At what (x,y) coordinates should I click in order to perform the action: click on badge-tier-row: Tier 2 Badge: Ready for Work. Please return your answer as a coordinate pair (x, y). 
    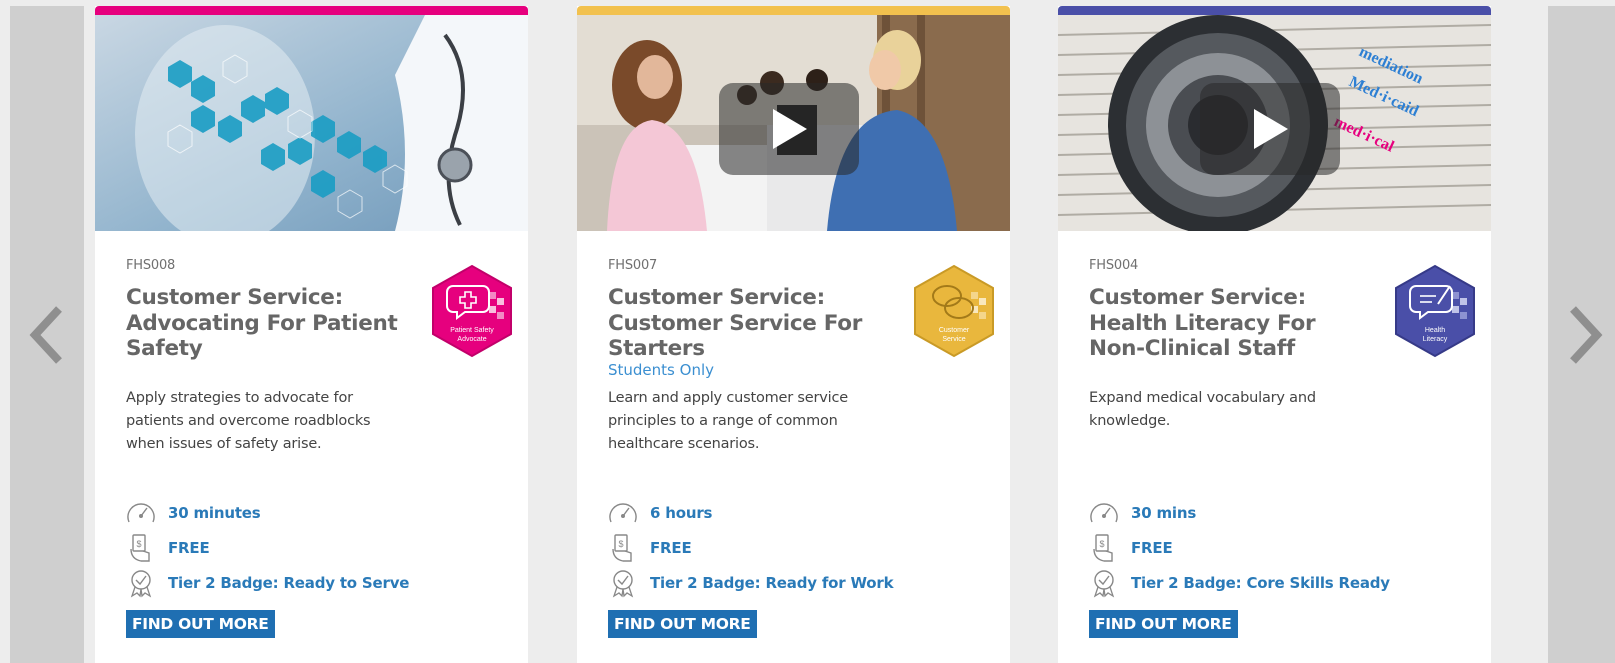
    Looking at the image, I should click on (751, 583).